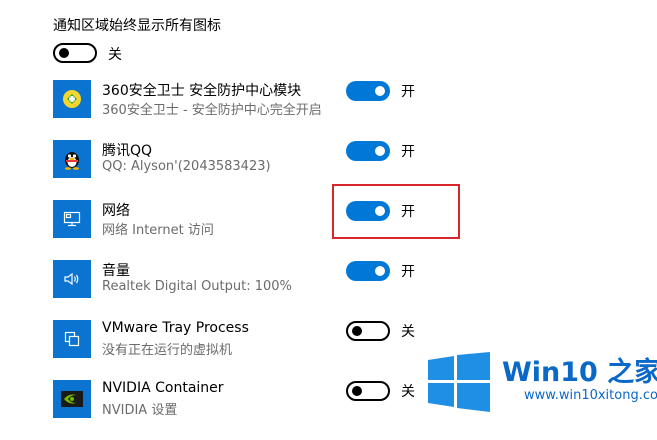  What do you see at coordinates (72, 99) in the screenshot?
I see `360-shield-icon` at bounding box center [72, 99].